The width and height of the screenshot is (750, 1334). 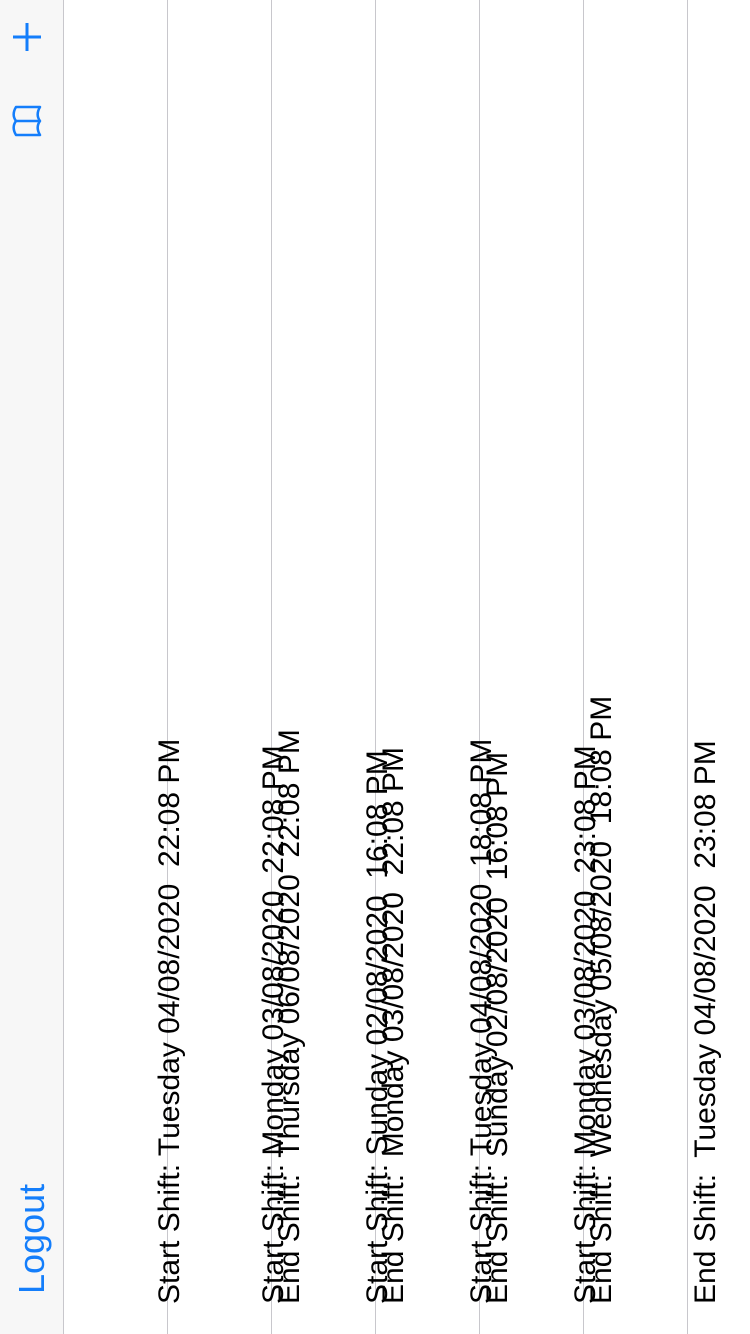 What do you see at coordinates (31, 1239) in the screenshot?
I see `logout-button: Logout` at bounding box center [31, 1239].